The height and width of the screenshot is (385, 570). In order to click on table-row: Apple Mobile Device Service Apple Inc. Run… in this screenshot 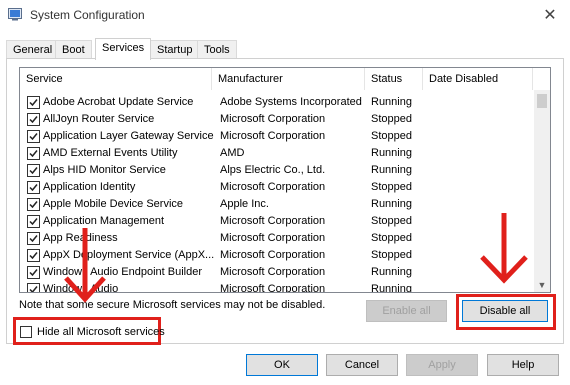, I will do `click(278, 204)`.